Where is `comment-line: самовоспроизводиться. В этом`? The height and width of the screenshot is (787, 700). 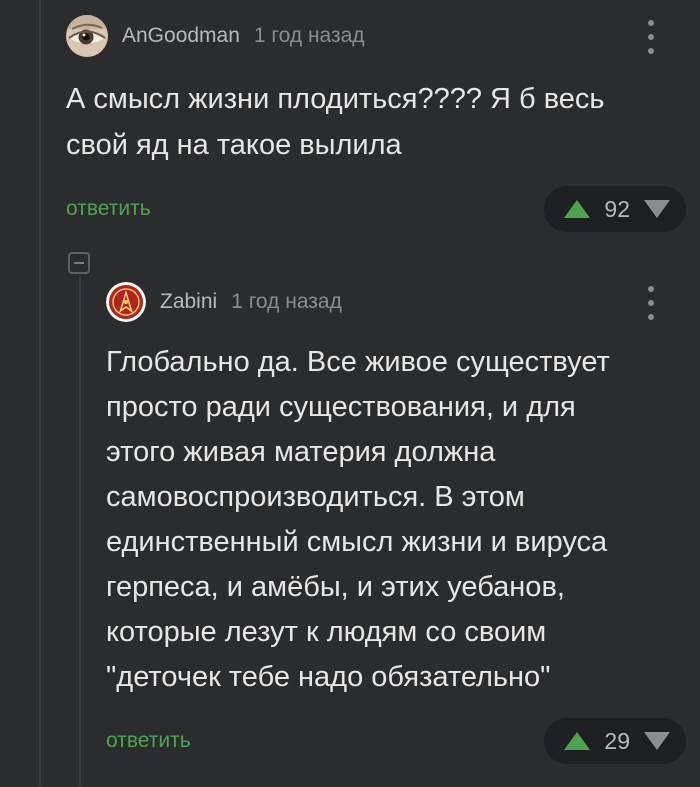 comment-line: самовоспроизводиться. В этом is located at coordinates (315, 497).